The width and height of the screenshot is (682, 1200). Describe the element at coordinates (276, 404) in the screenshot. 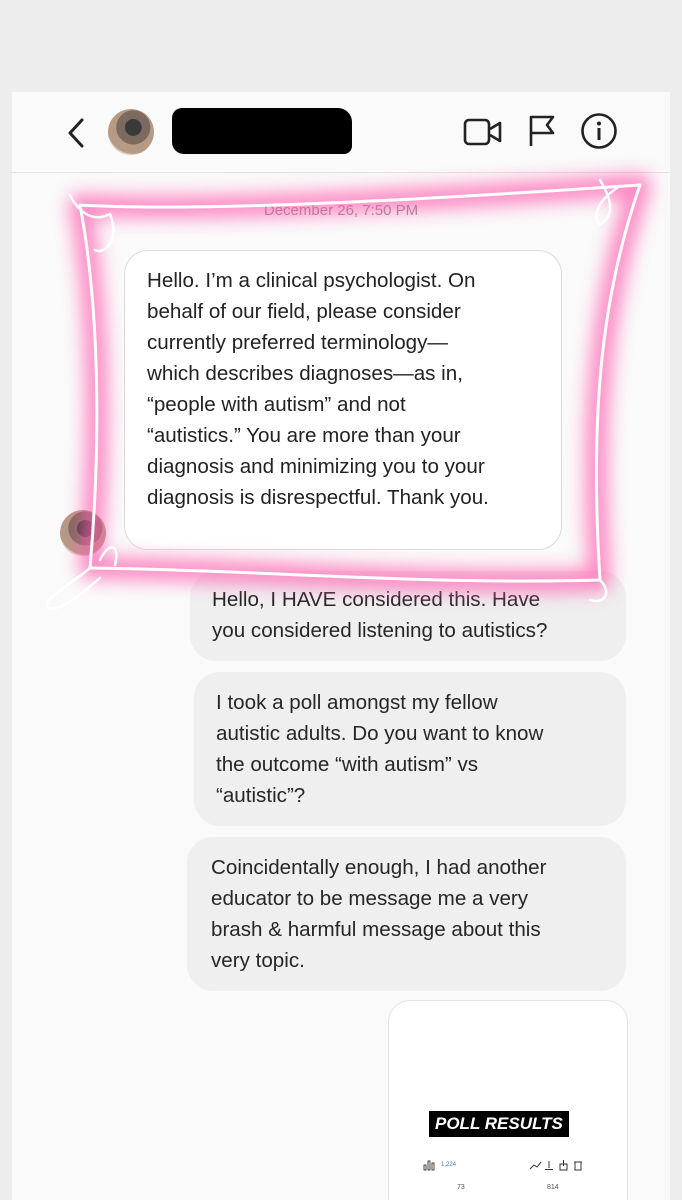

I see `message-line: “people with autism” and not` at that location.